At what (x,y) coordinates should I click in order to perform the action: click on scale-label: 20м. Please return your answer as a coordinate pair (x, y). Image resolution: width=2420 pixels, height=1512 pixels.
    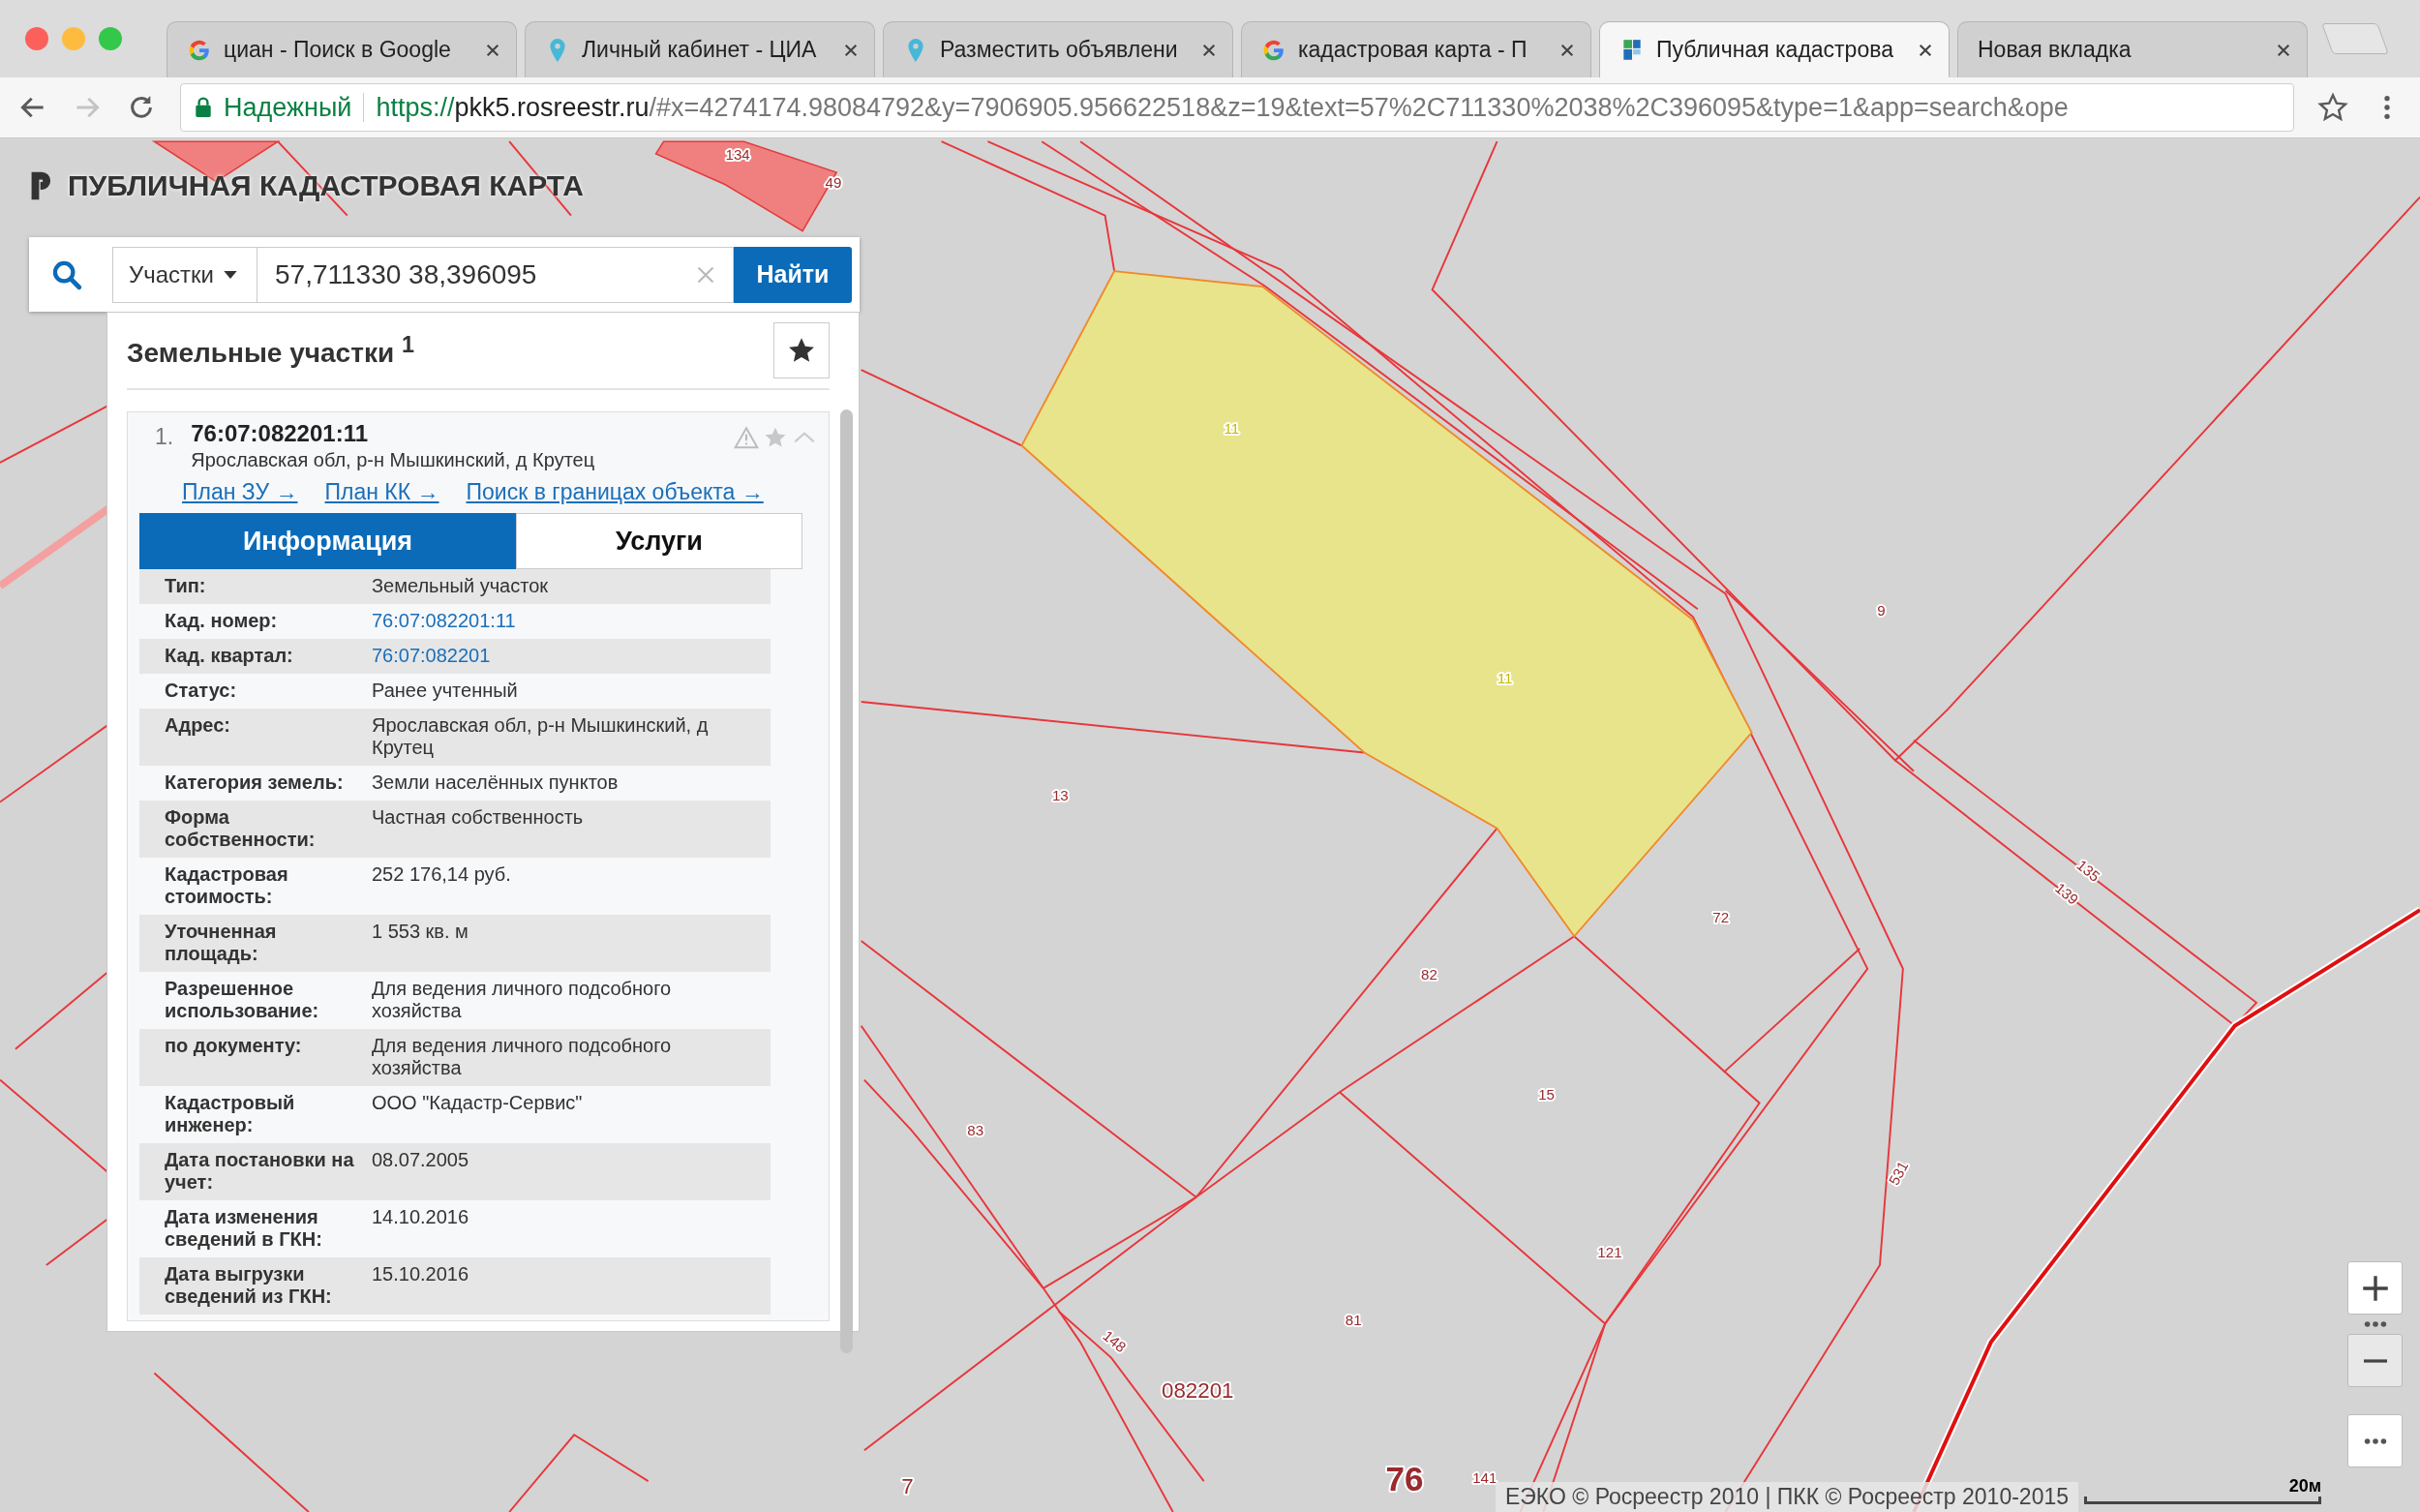
    Looking at the image, I should click on (2304, 1486).